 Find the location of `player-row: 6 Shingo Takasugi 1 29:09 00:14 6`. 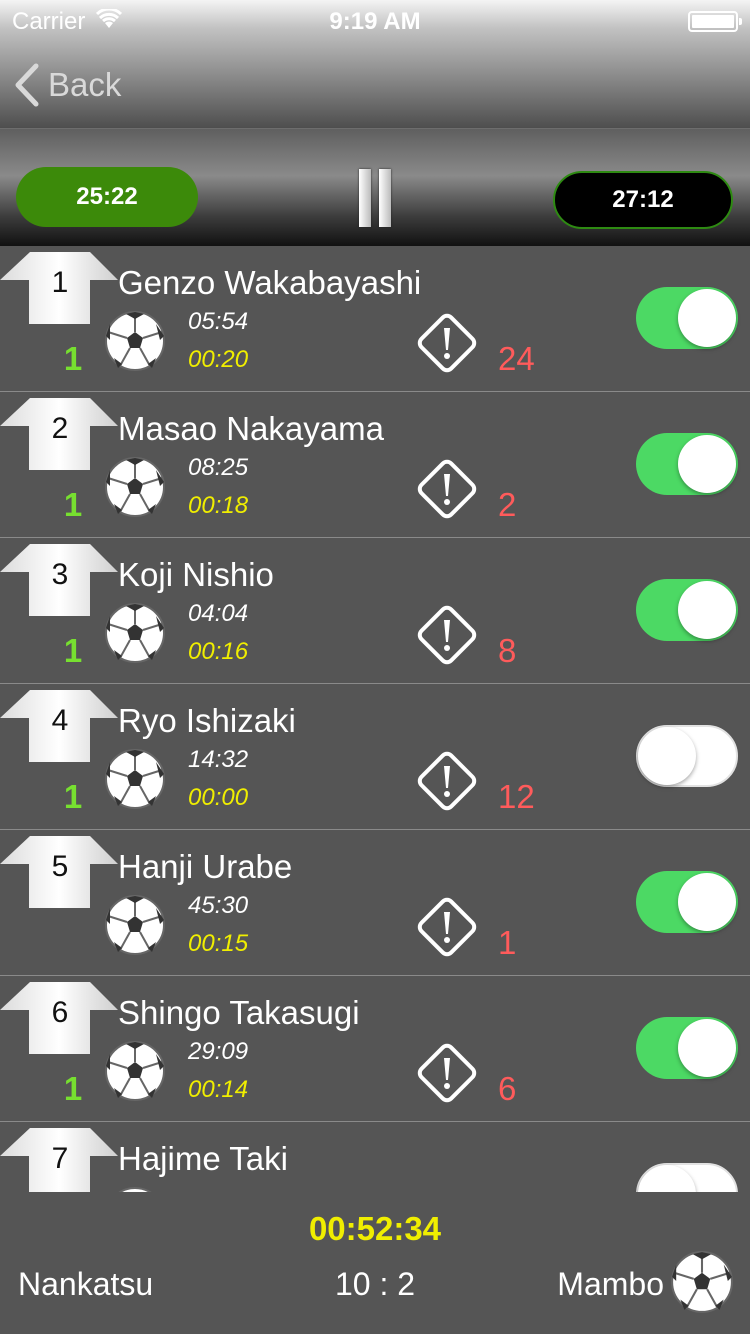

player-row: 6 Shingo Takasugi 1 29:09 00:14 6 is located at coordinates (375, 1049).